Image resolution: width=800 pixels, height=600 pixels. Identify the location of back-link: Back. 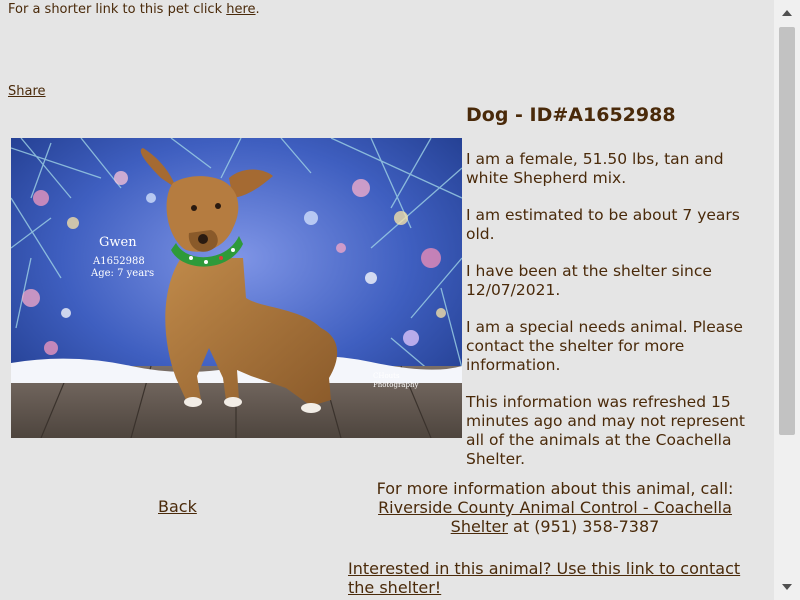
(177, 506).